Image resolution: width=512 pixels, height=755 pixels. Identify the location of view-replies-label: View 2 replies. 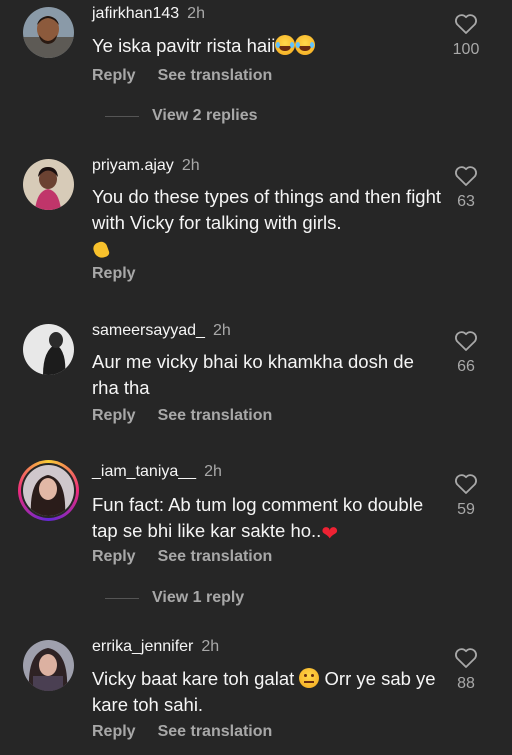
(205, 115).